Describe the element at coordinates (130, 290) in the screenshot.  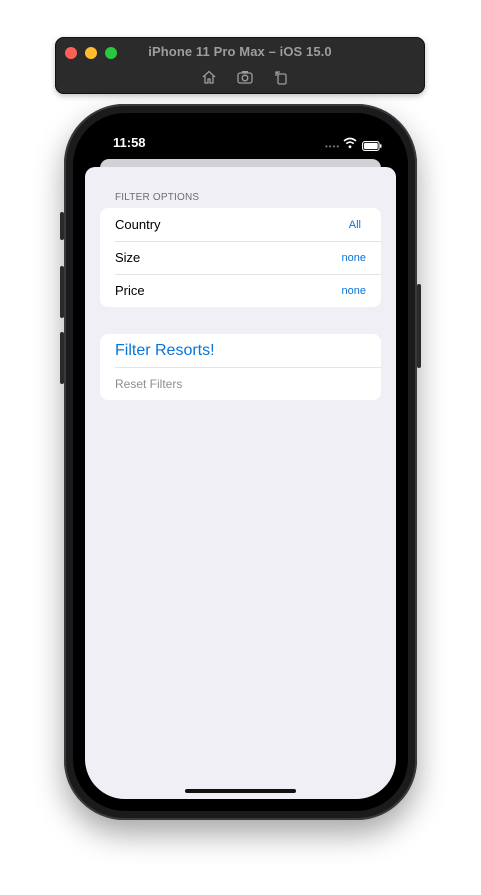
I see `filter-row-label: Price` at that location.